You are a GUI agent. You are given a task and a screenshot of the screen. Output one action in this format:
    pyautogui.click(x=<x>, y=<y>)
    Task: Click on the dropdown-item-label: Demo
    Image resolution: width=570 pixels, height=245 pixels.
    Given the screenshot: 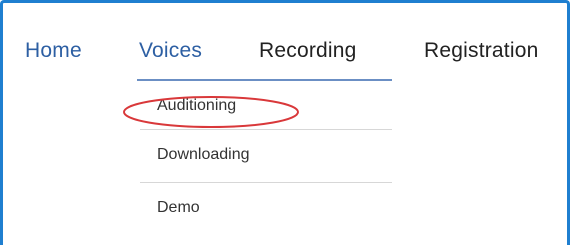 What is the action you would take?
    pyautogui.click(x=178, y=207)
    